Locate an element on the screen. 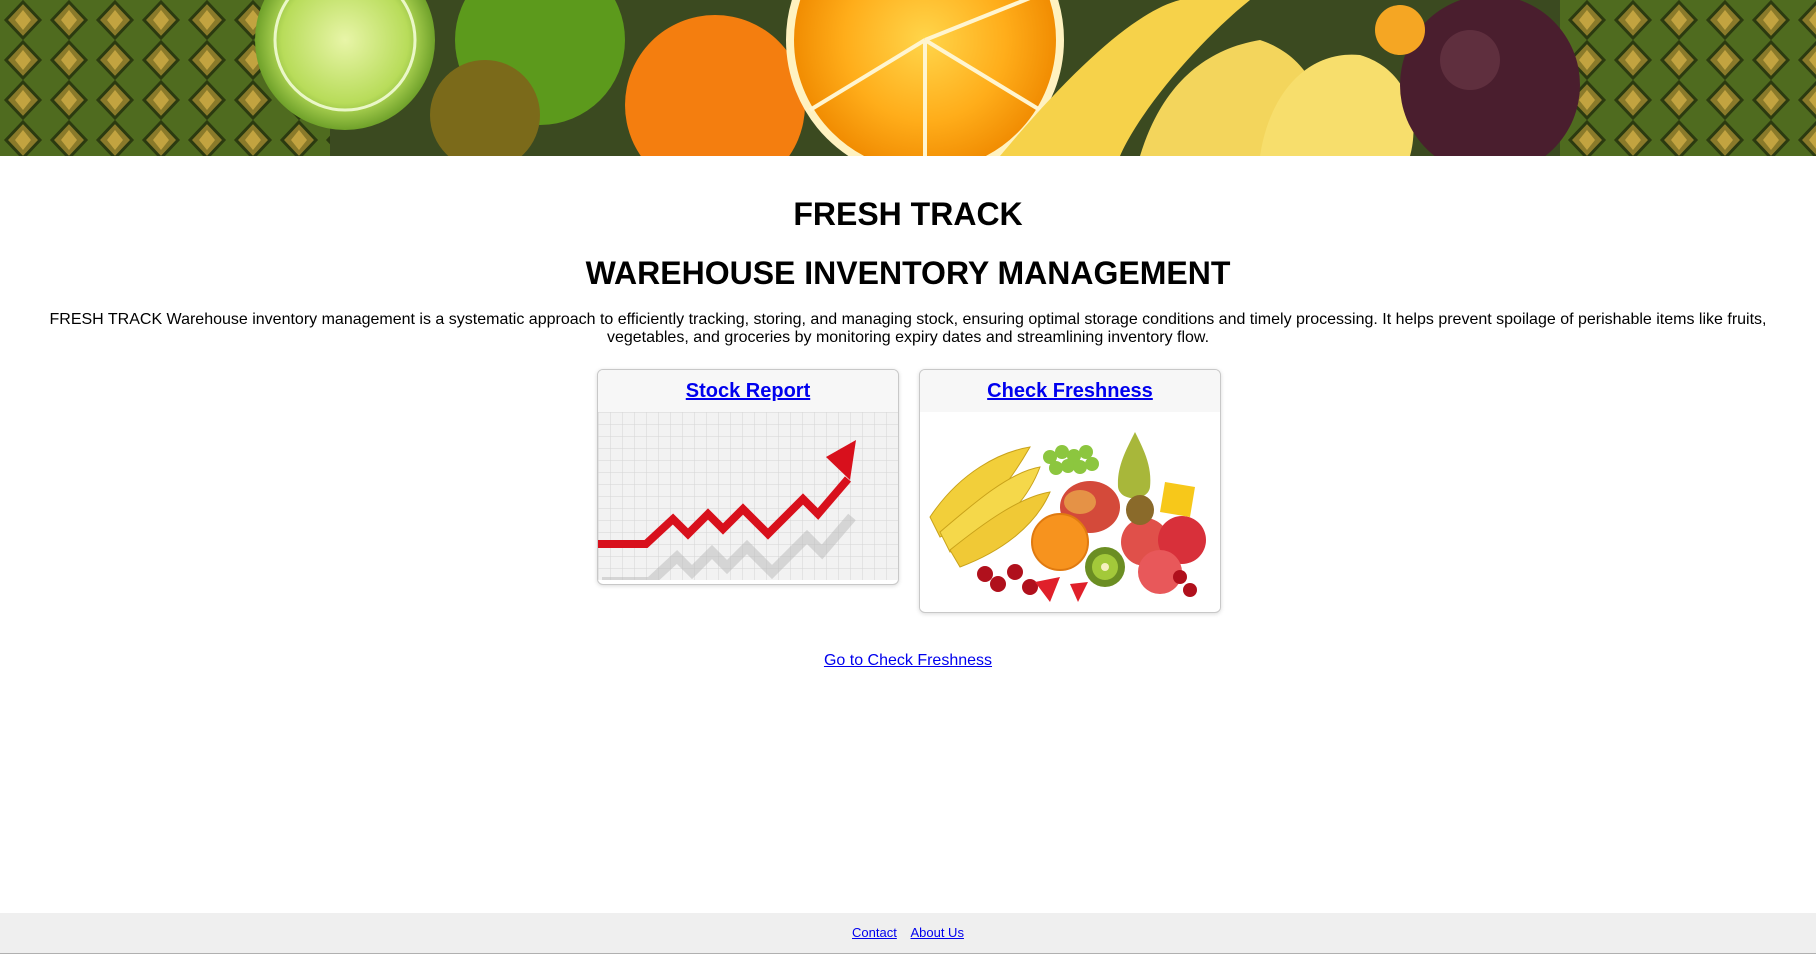 Image resolution: width=1816 pixels, height=954 pixels. footer-about-link: About Us is located at coordinates (936, 932).